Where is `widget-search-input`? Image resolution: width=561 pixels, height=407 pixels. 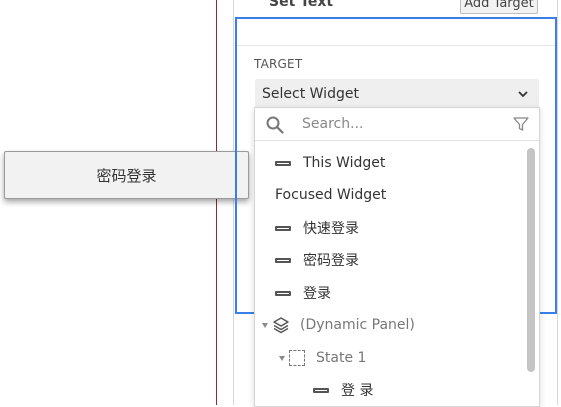
widget-search-input is located at coordinates (402, 124).